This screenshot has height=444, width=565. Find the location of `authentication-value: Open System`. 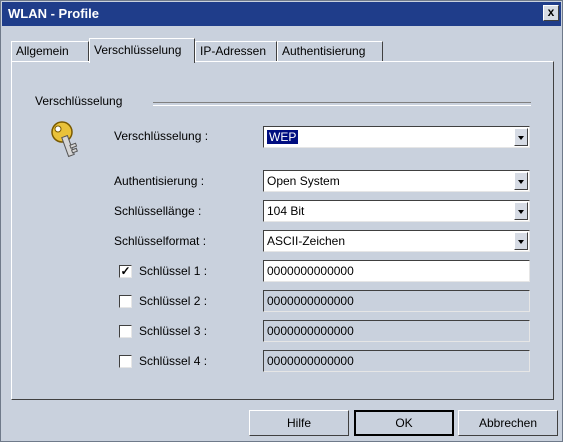

authentication-value: Open System is located at coordinates (303, 181).